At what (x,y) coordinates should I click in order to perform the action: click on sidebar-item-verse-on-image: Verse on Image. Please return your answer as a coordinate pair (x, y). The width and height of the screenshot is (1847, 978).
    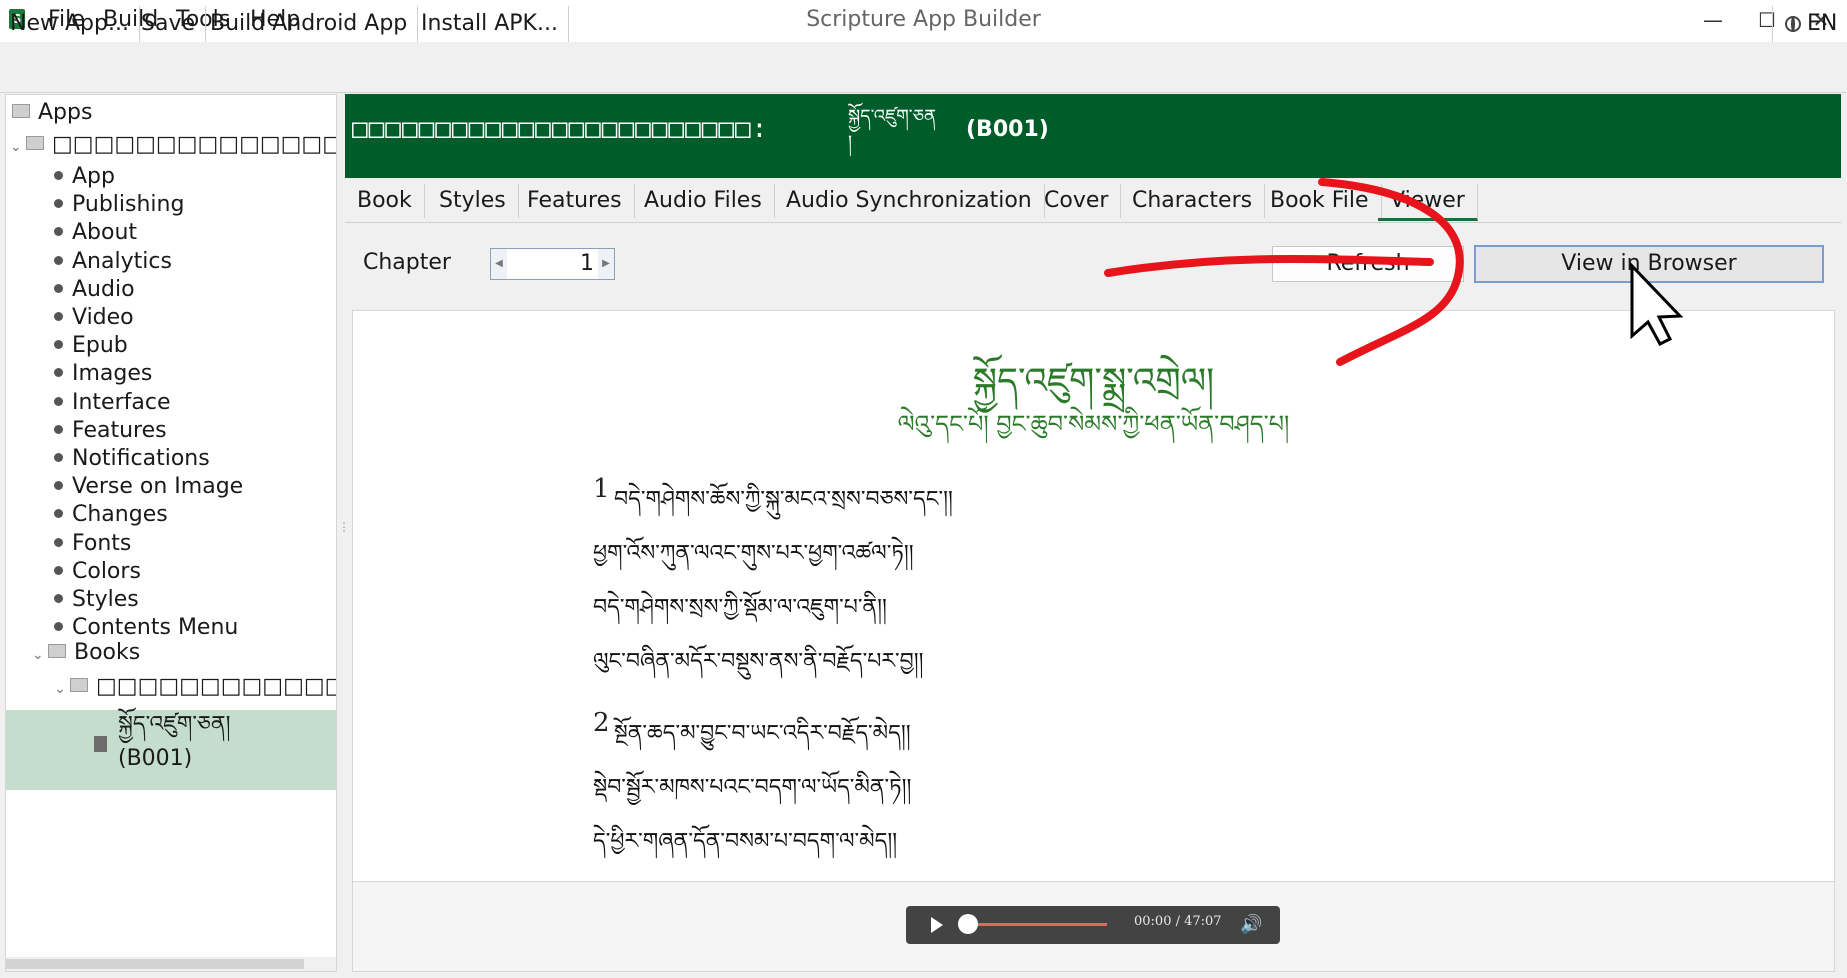
    Looking at the image, I should click on (148, 487).